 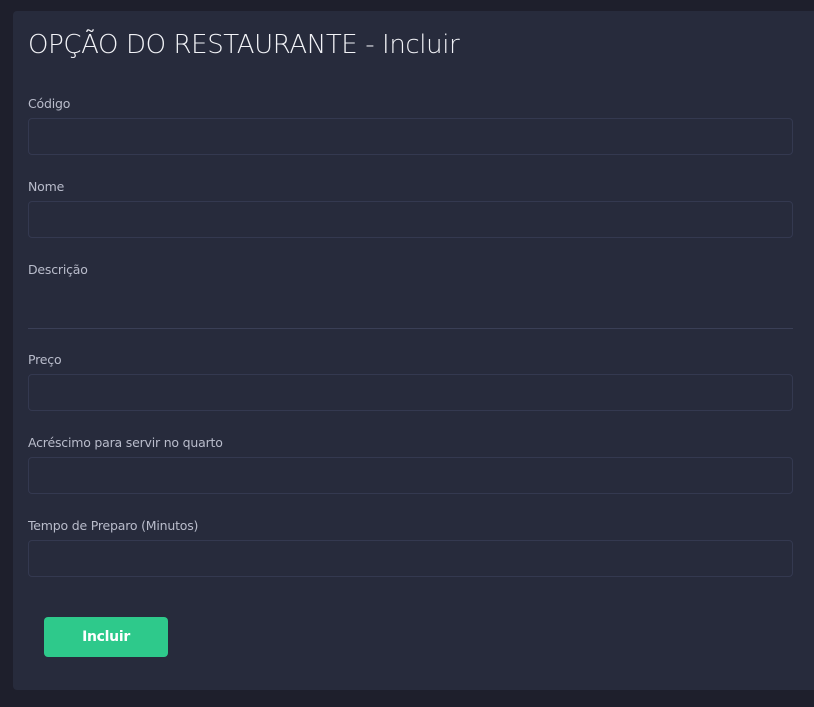 I want to click on acrescimo-quarto-label: Acréscimo para servir no quarto, so click(x=125, y=442).